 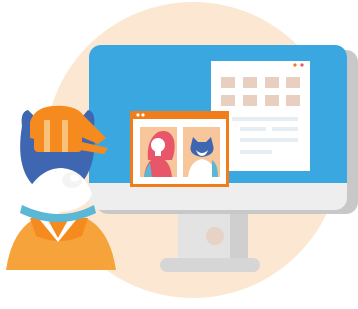 I want to click on cat-avatar-icon, so click(x=201, y=152).